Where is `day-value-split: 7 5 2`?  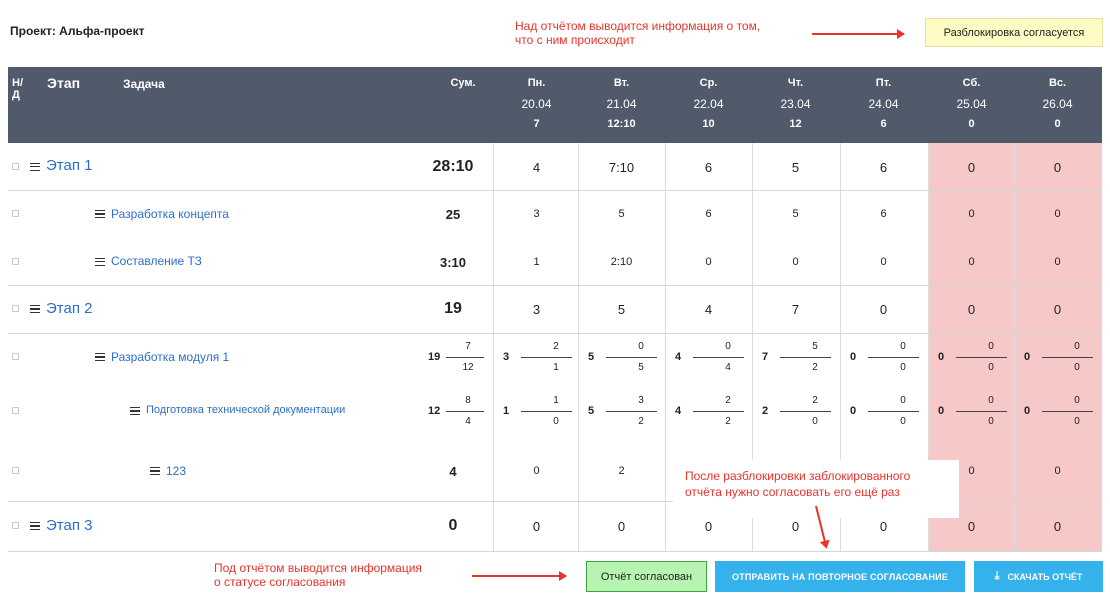 day-value-split: 7 5 2 is located at coordinates (795, 357).